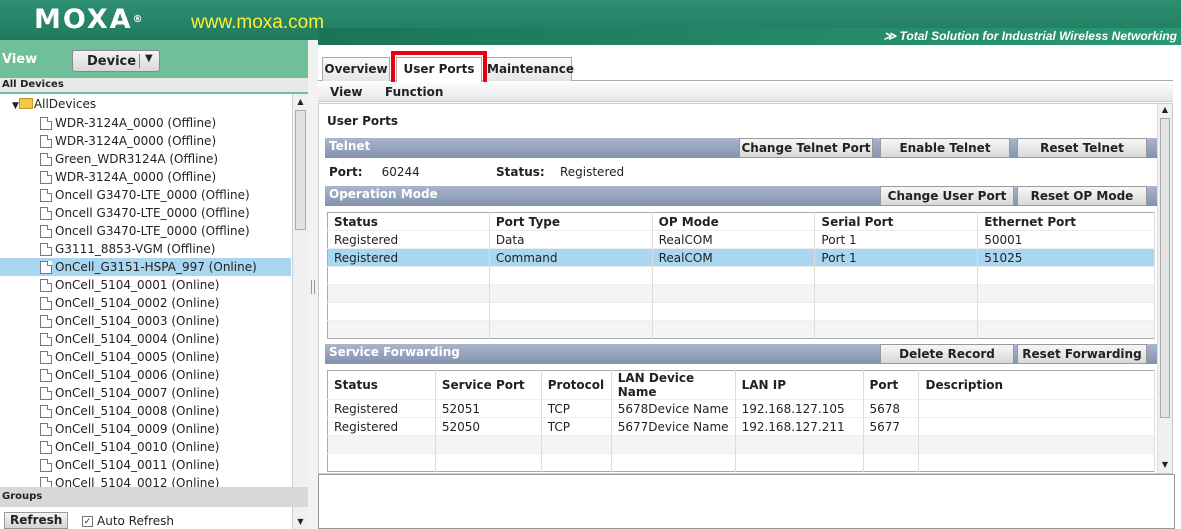 The height and width of the screenshot is (529, 1181). I want to click on cell-port-type: Command, so click(571, 257).